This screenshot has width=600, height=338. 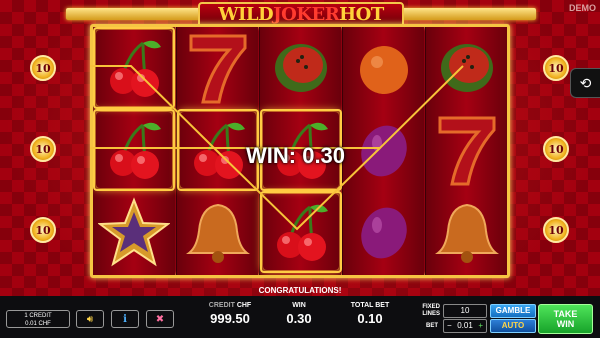 I want to click on banner-wing-right, so click(x=466, y=14).